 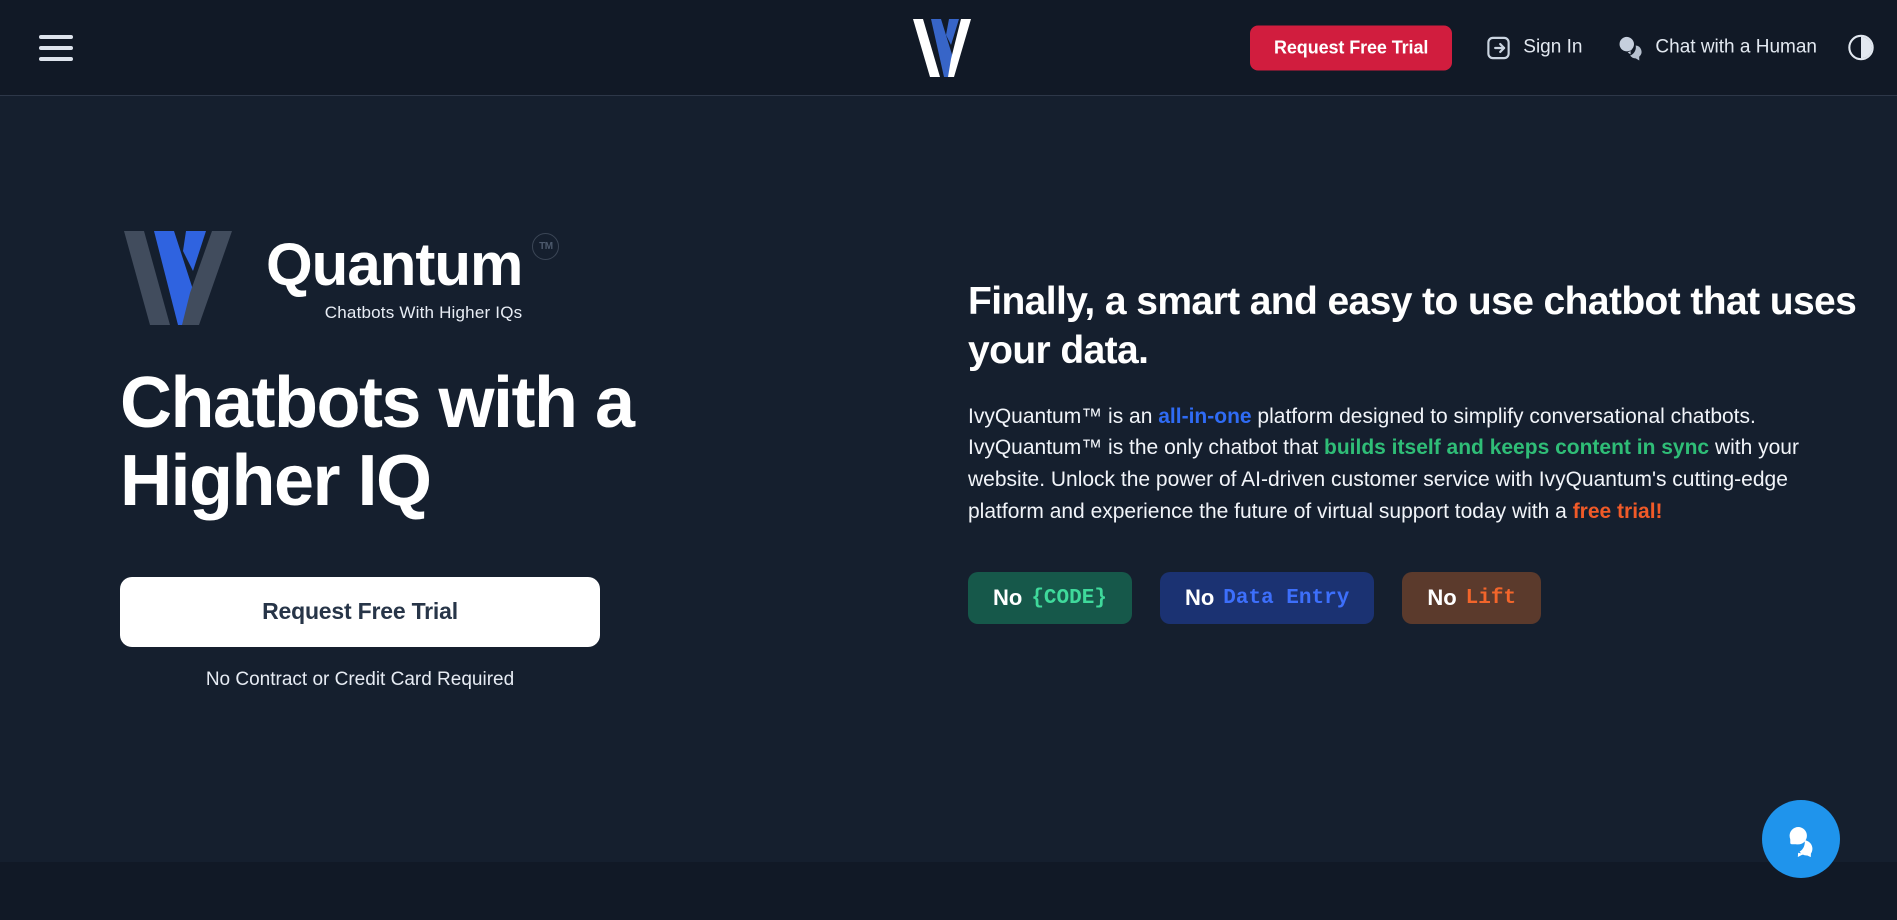 What do you see at coordinates (1861, 48) in the screenshot?
I see `contrast-circle-icon` at bounding box center [1861, 48].